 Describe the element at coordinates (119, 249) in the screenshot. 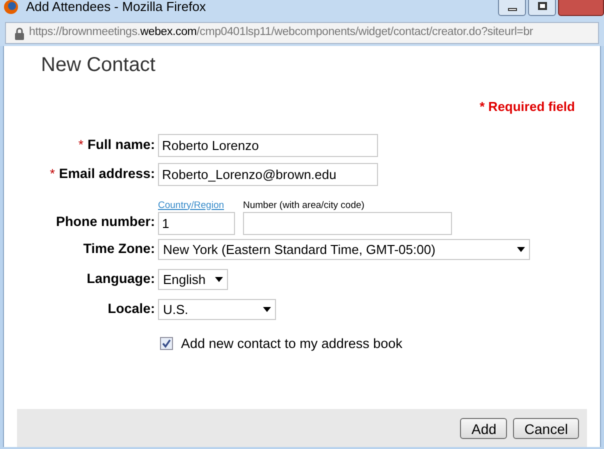

I see `field-label: Time Zone:` at that location.